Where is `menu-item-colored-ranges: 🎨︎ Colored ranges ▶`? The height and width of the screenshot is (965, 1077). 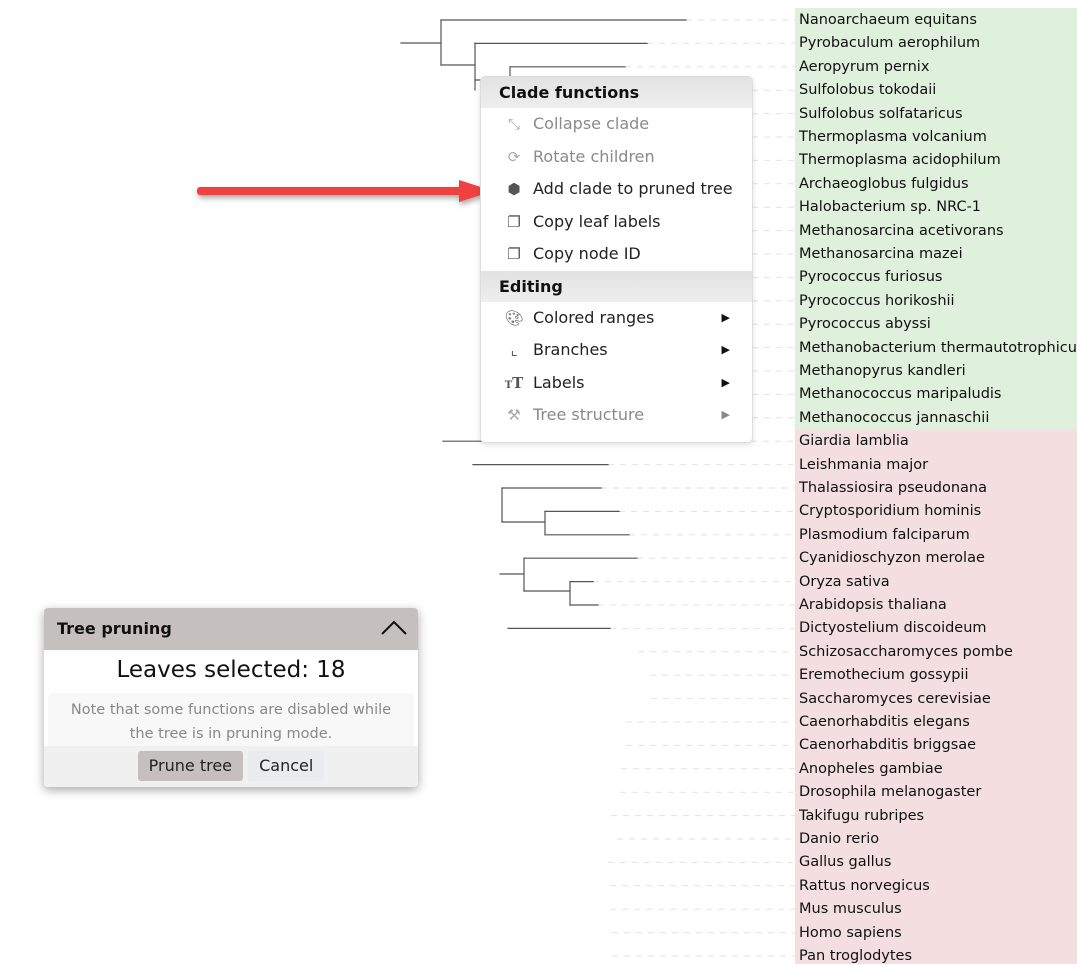
menu-item-colored-ranges: 🎨︎ Colored ranges ▶ is located at coordinates (616, 318).